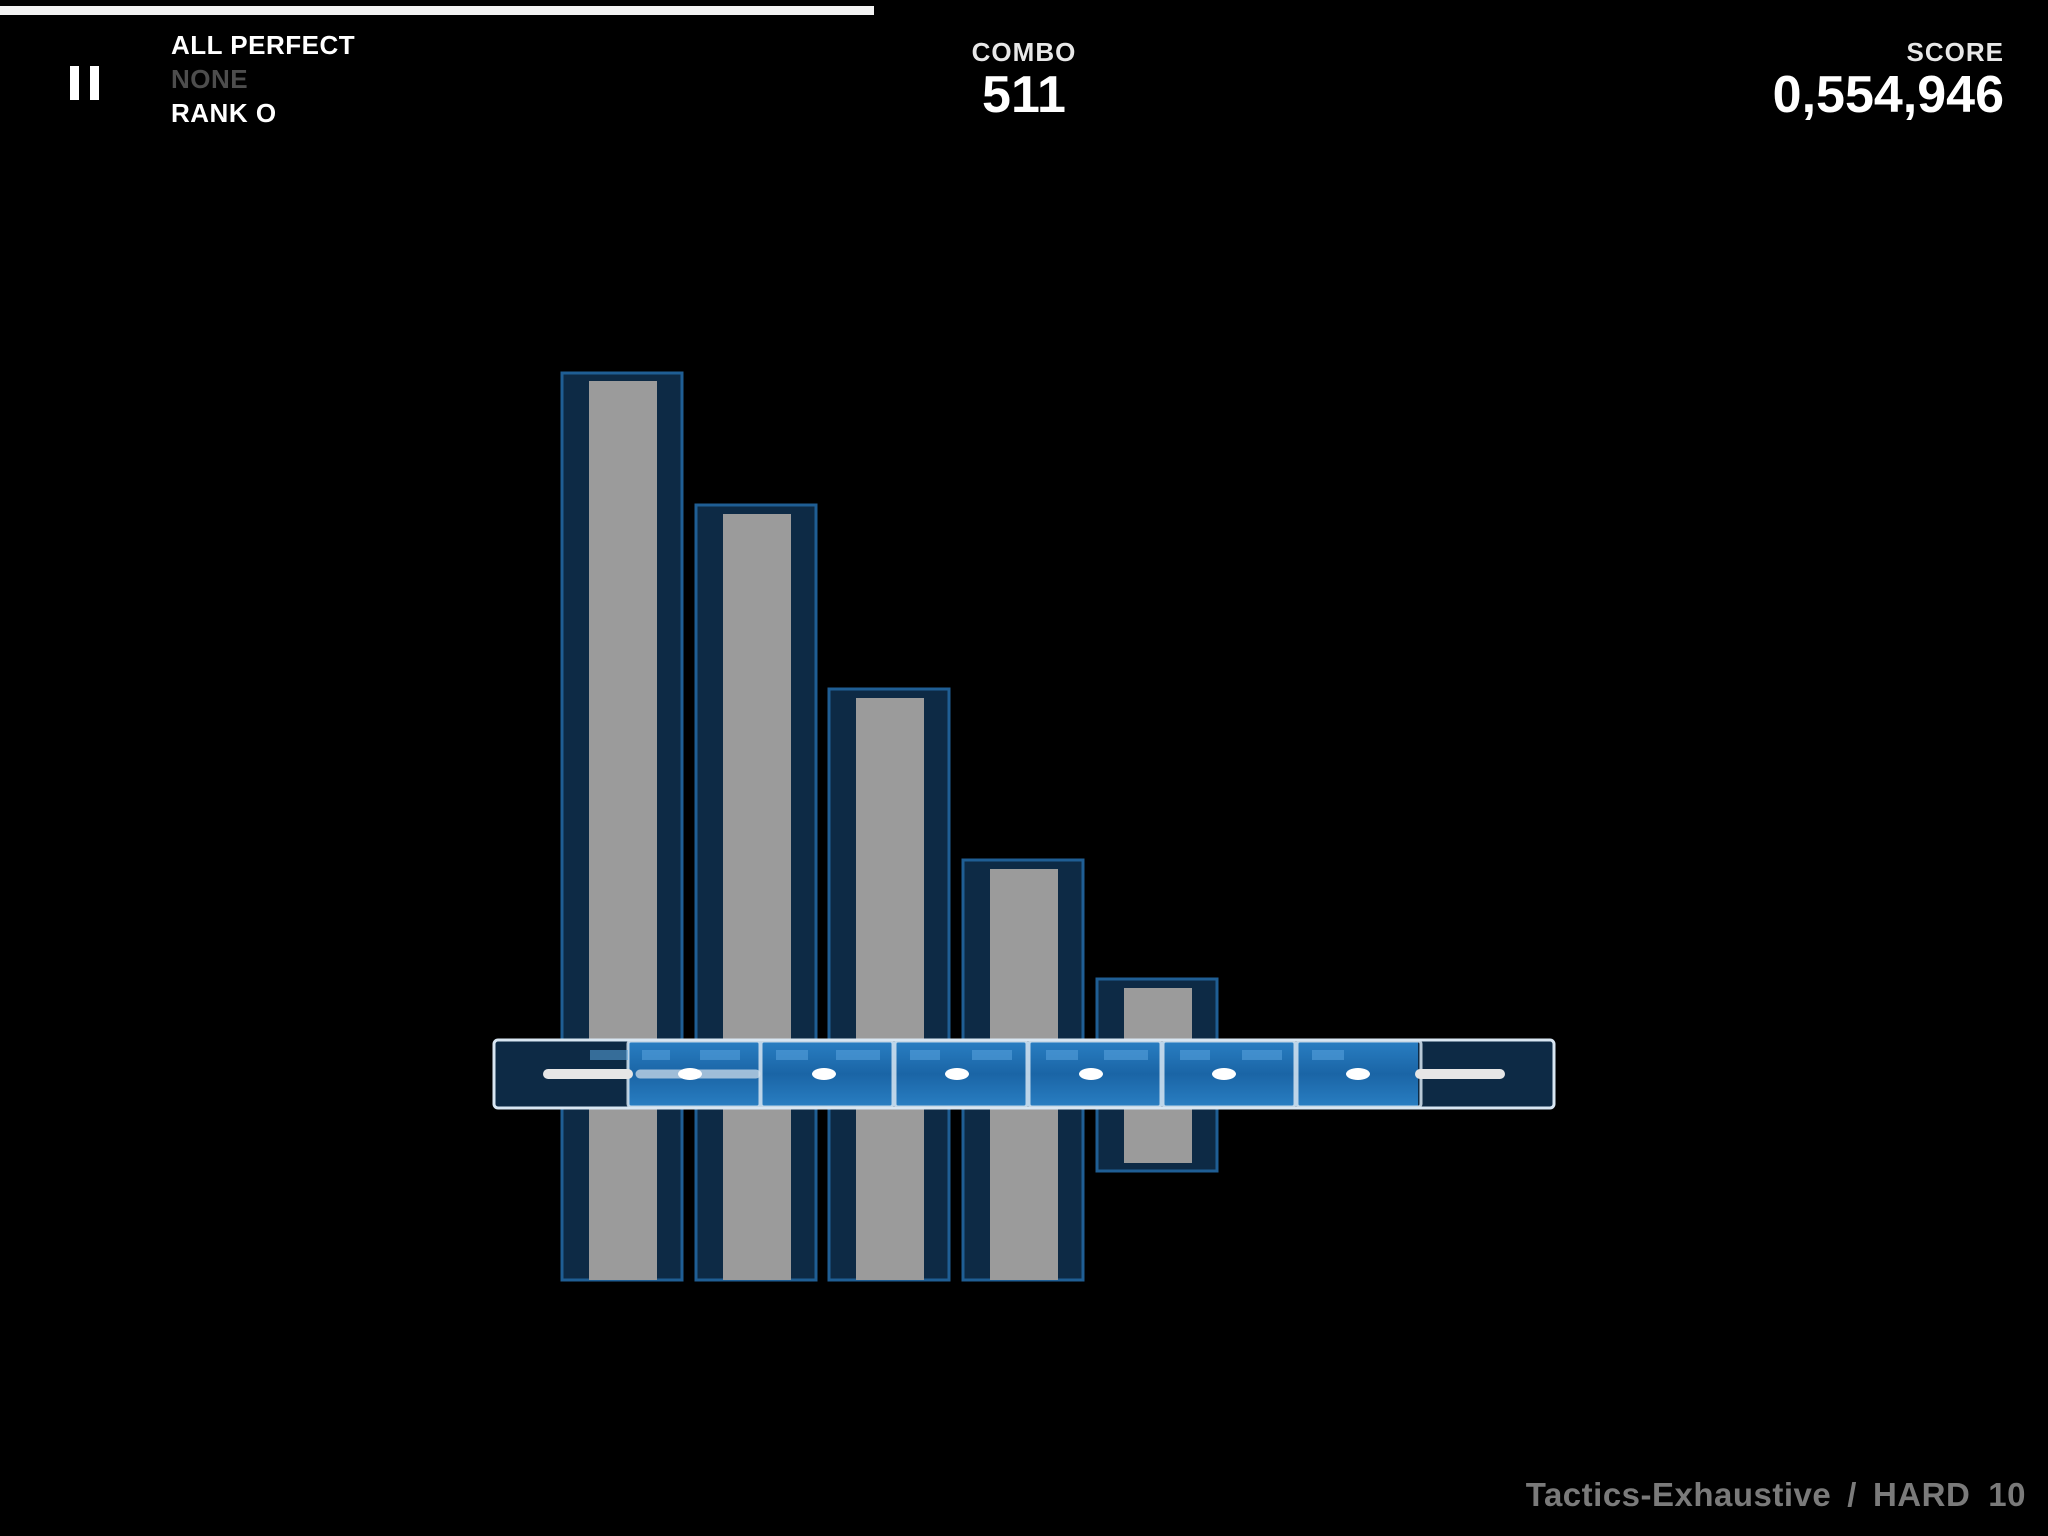 The width and height of the screenshot is (2048, 1536). Describe the element at coordinates (1678, 1494) in the screenshot. I see `song-title: Tactics-Exhaustive` at that location.